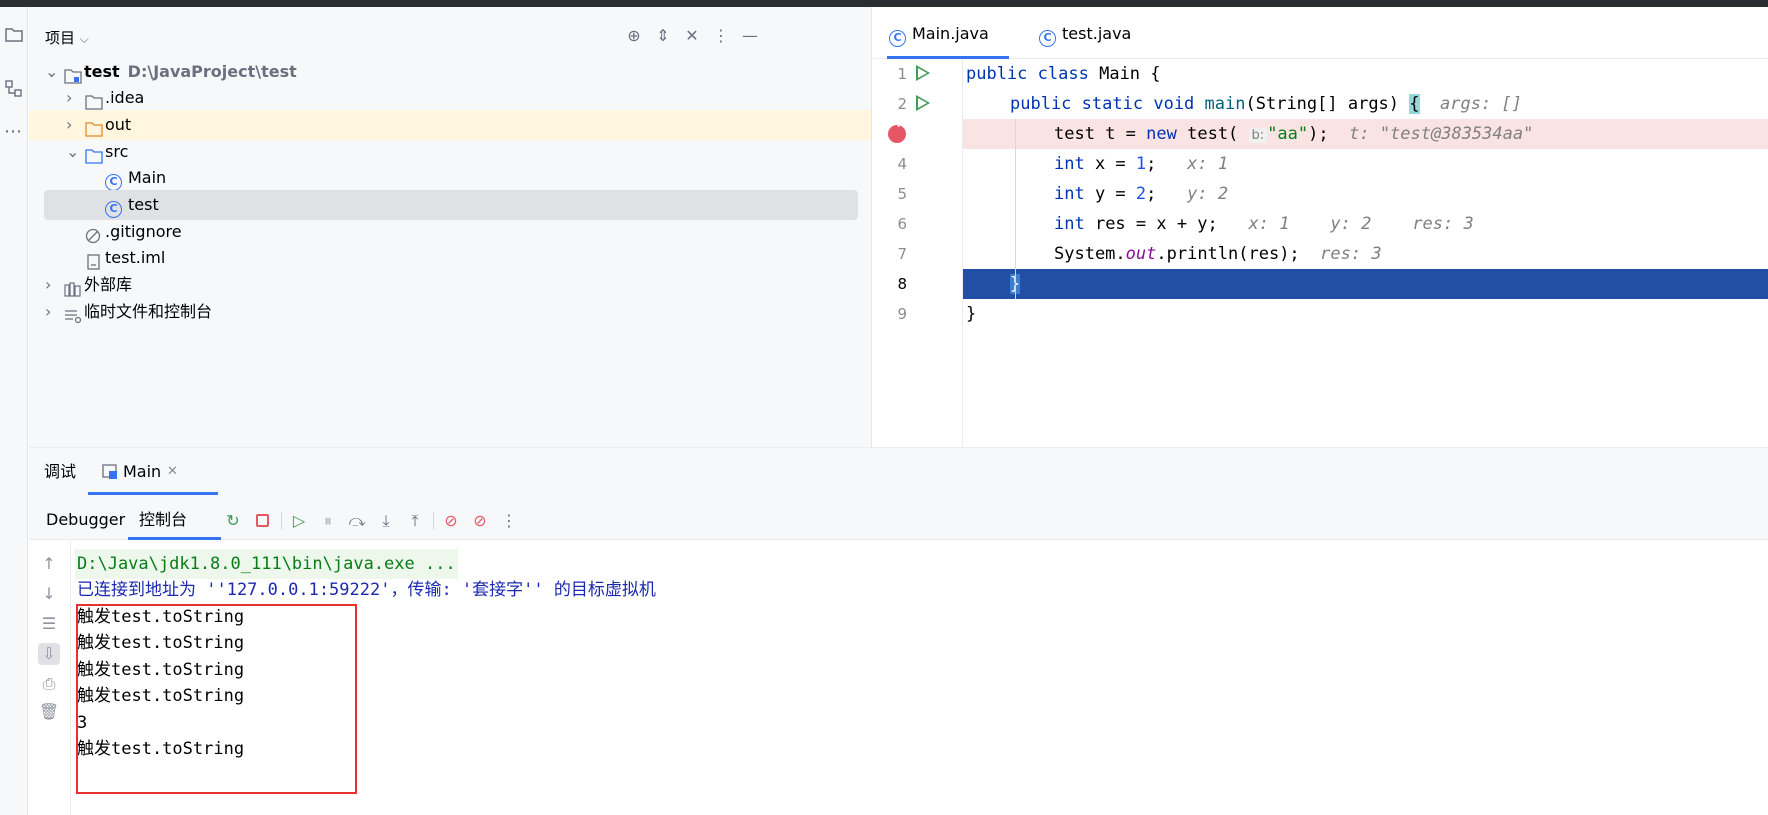 The height and width of the screenshot is (815, 1768). Describe the element at coordinates (172, 471) in the screenshot. I see `close-icon: ✕` at that location.